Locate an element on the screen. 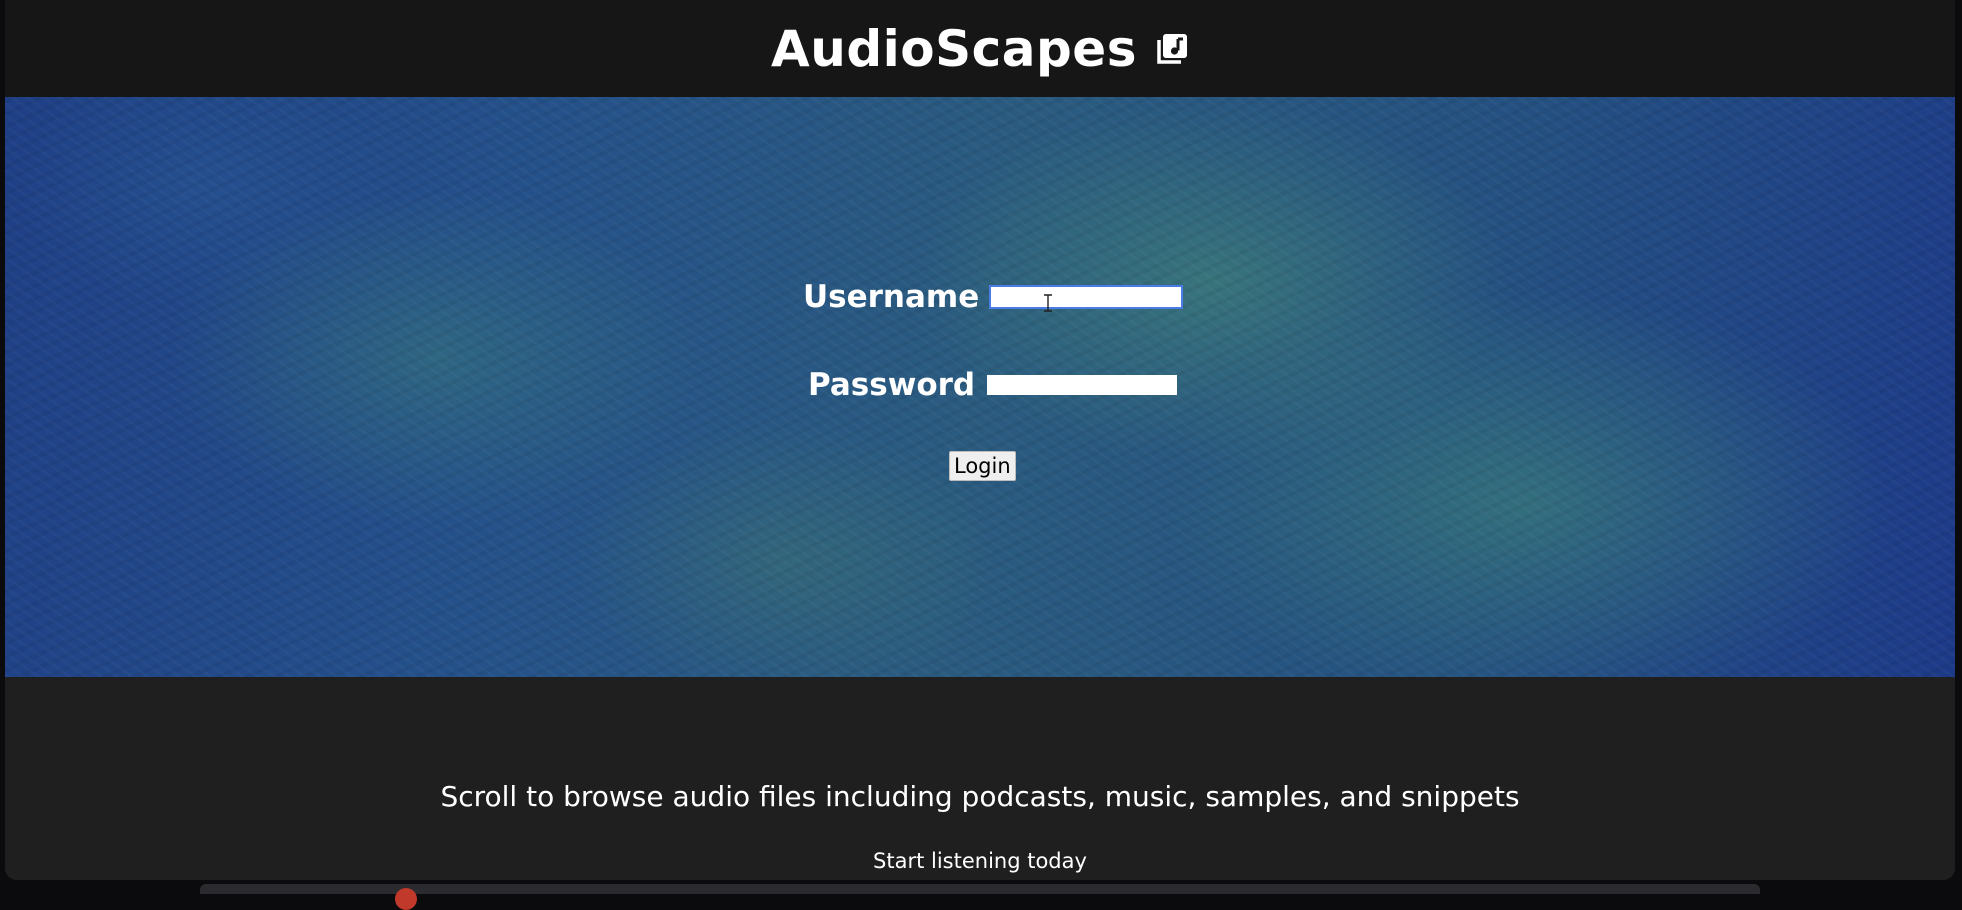 The height and width of the screenshot is (910, 1962). footer-subtext: Start listening today is located at coordinates (980, 861).